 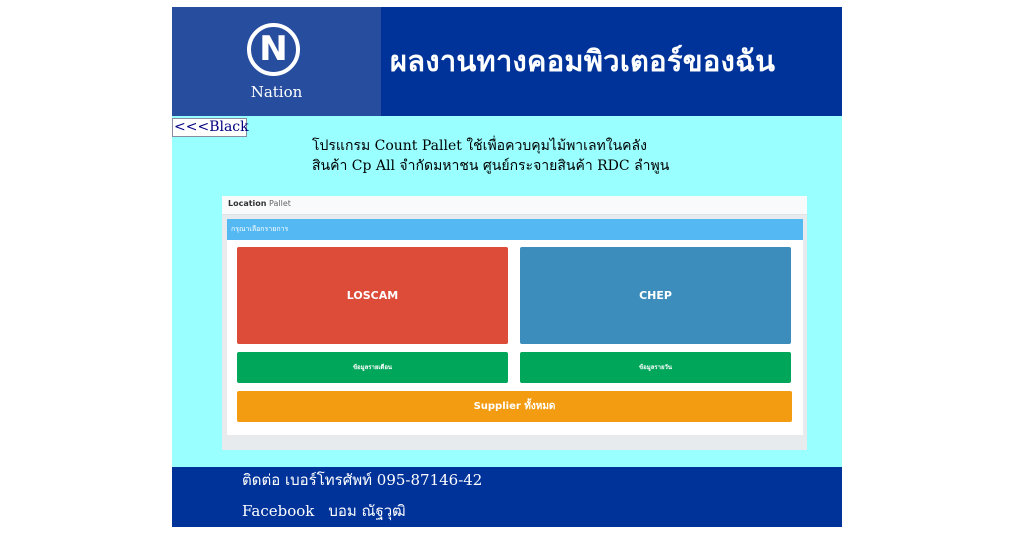 I want to click on app-title-bold: Location, so click(x=247, y=203).